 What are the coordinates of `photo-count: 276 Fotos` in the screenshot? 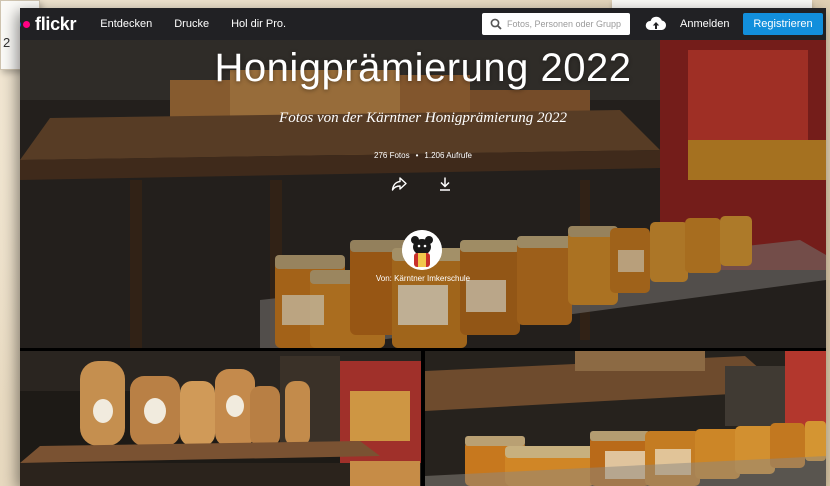 It's located at (392, 155).